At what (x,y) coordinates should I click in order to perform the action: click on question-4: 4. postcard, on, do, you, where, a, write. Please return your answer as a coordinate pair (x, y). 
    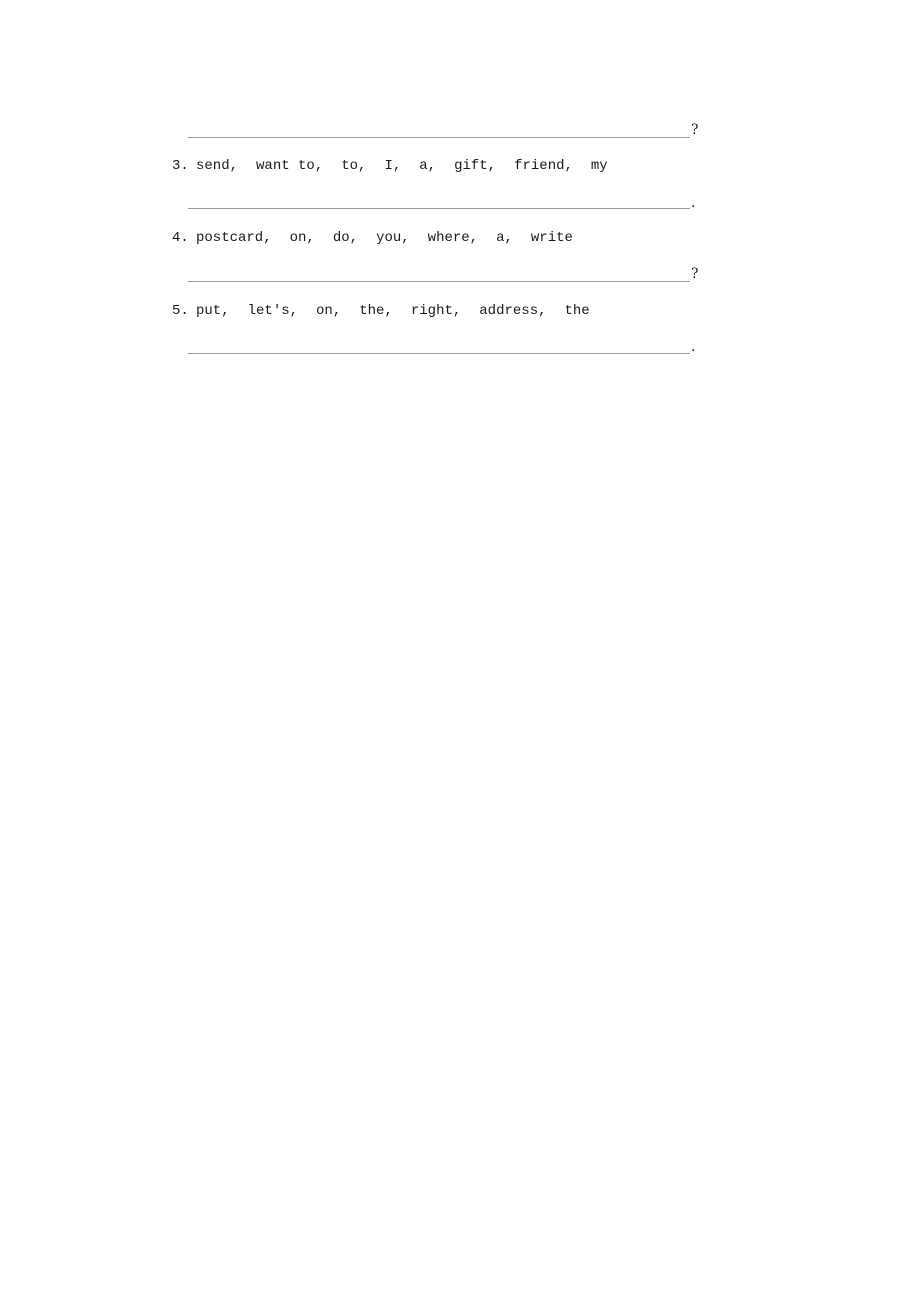
    Looking at the image, I should click on (381, 238).